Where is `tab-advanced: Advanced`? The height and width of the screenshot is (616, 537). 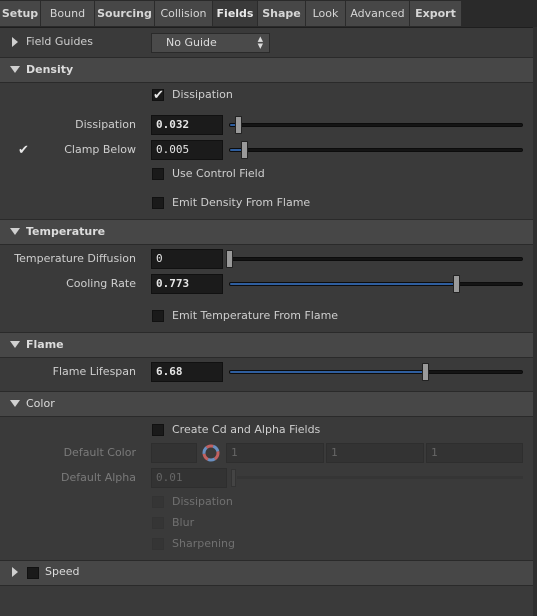 tab-advanced: Advanced is located at coordinates (378, 13).